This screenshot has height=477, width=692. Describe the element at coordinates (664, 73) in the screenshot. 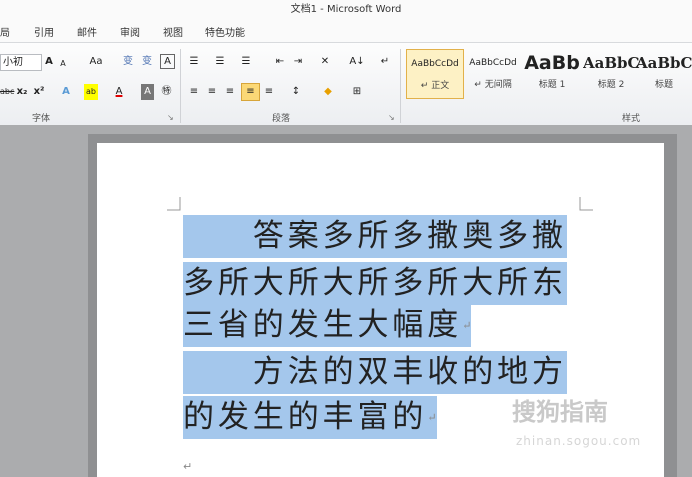

I see `style-title: AaBbC 标题` at that location.